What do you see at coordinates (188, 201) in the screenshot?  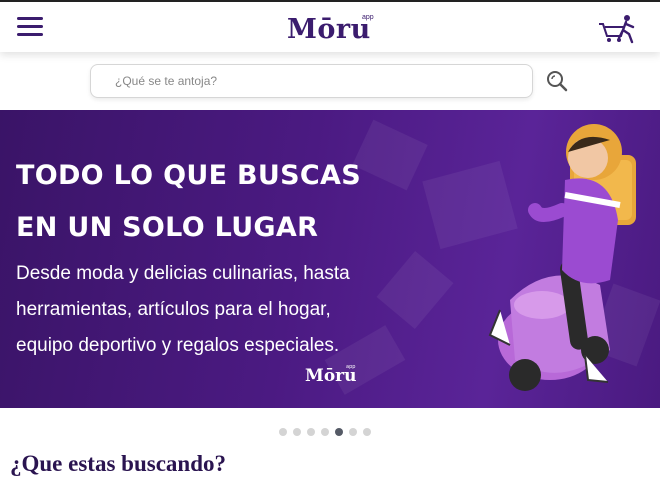 I see `banner-title: TODO LO QUE BUSCAS EN UN SOLO LUGAR` at bounding box center [188, 201].